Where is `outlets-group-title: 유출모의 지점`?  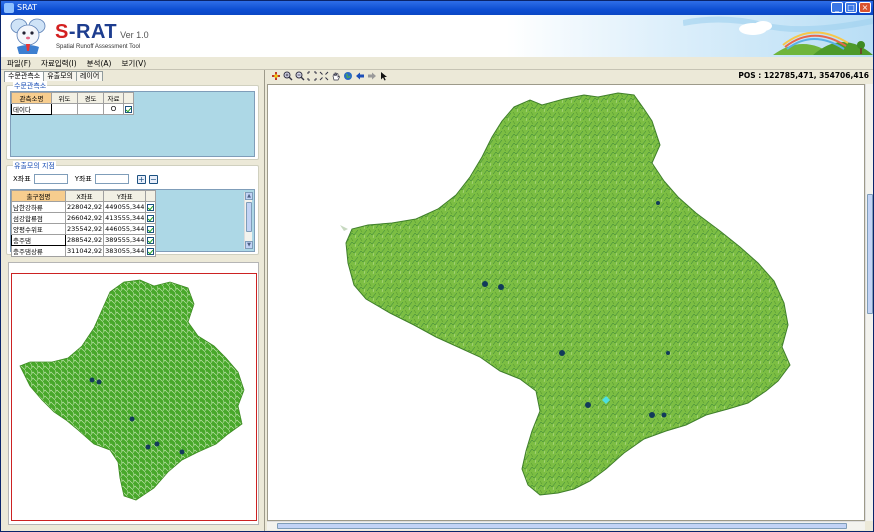
outlets-group-title: 유출모의 지점 is located at coordinates (34, 166).